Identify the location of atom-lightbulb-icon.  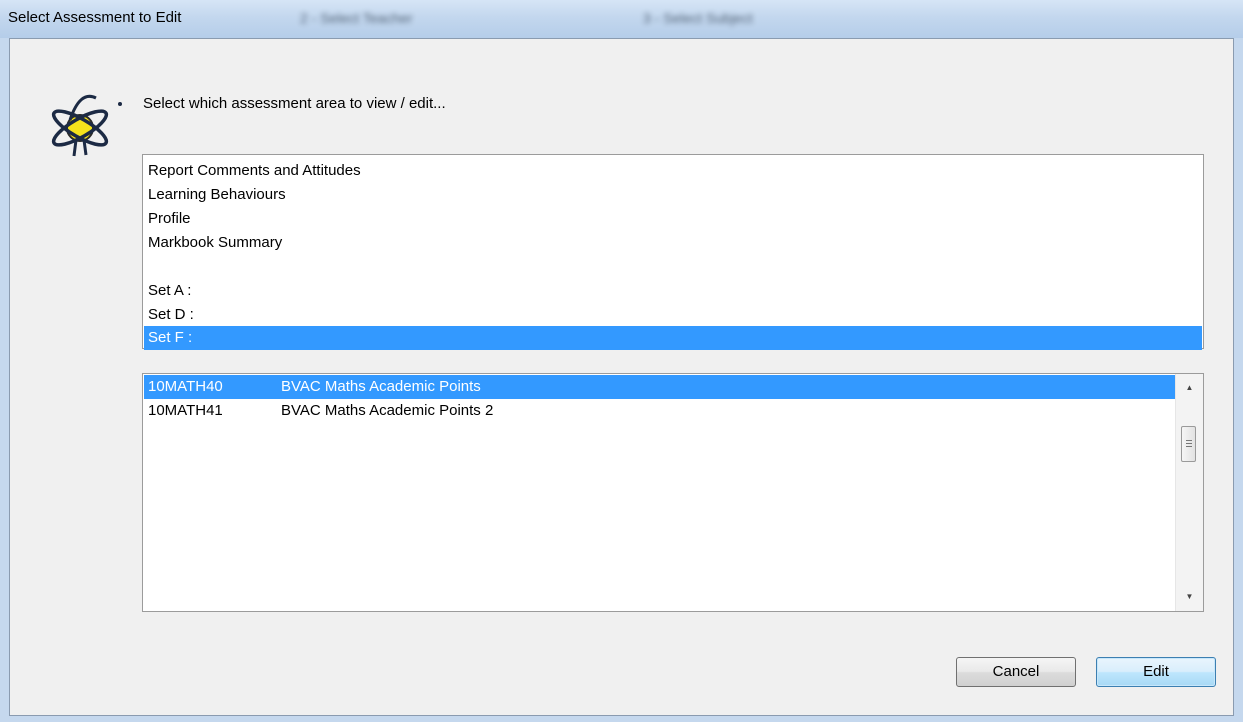
(86, 125).